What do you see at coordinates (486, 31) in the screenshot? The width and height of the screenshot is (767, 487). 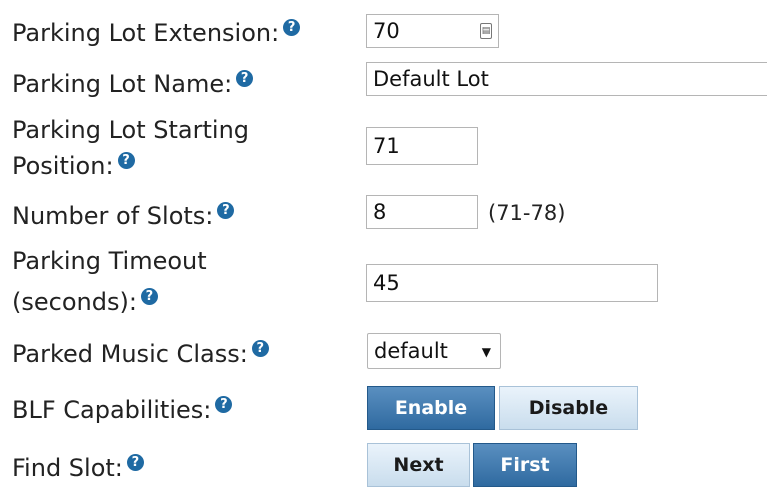 I see `calculator-icon: ▤` at bounding box center [486, 31].